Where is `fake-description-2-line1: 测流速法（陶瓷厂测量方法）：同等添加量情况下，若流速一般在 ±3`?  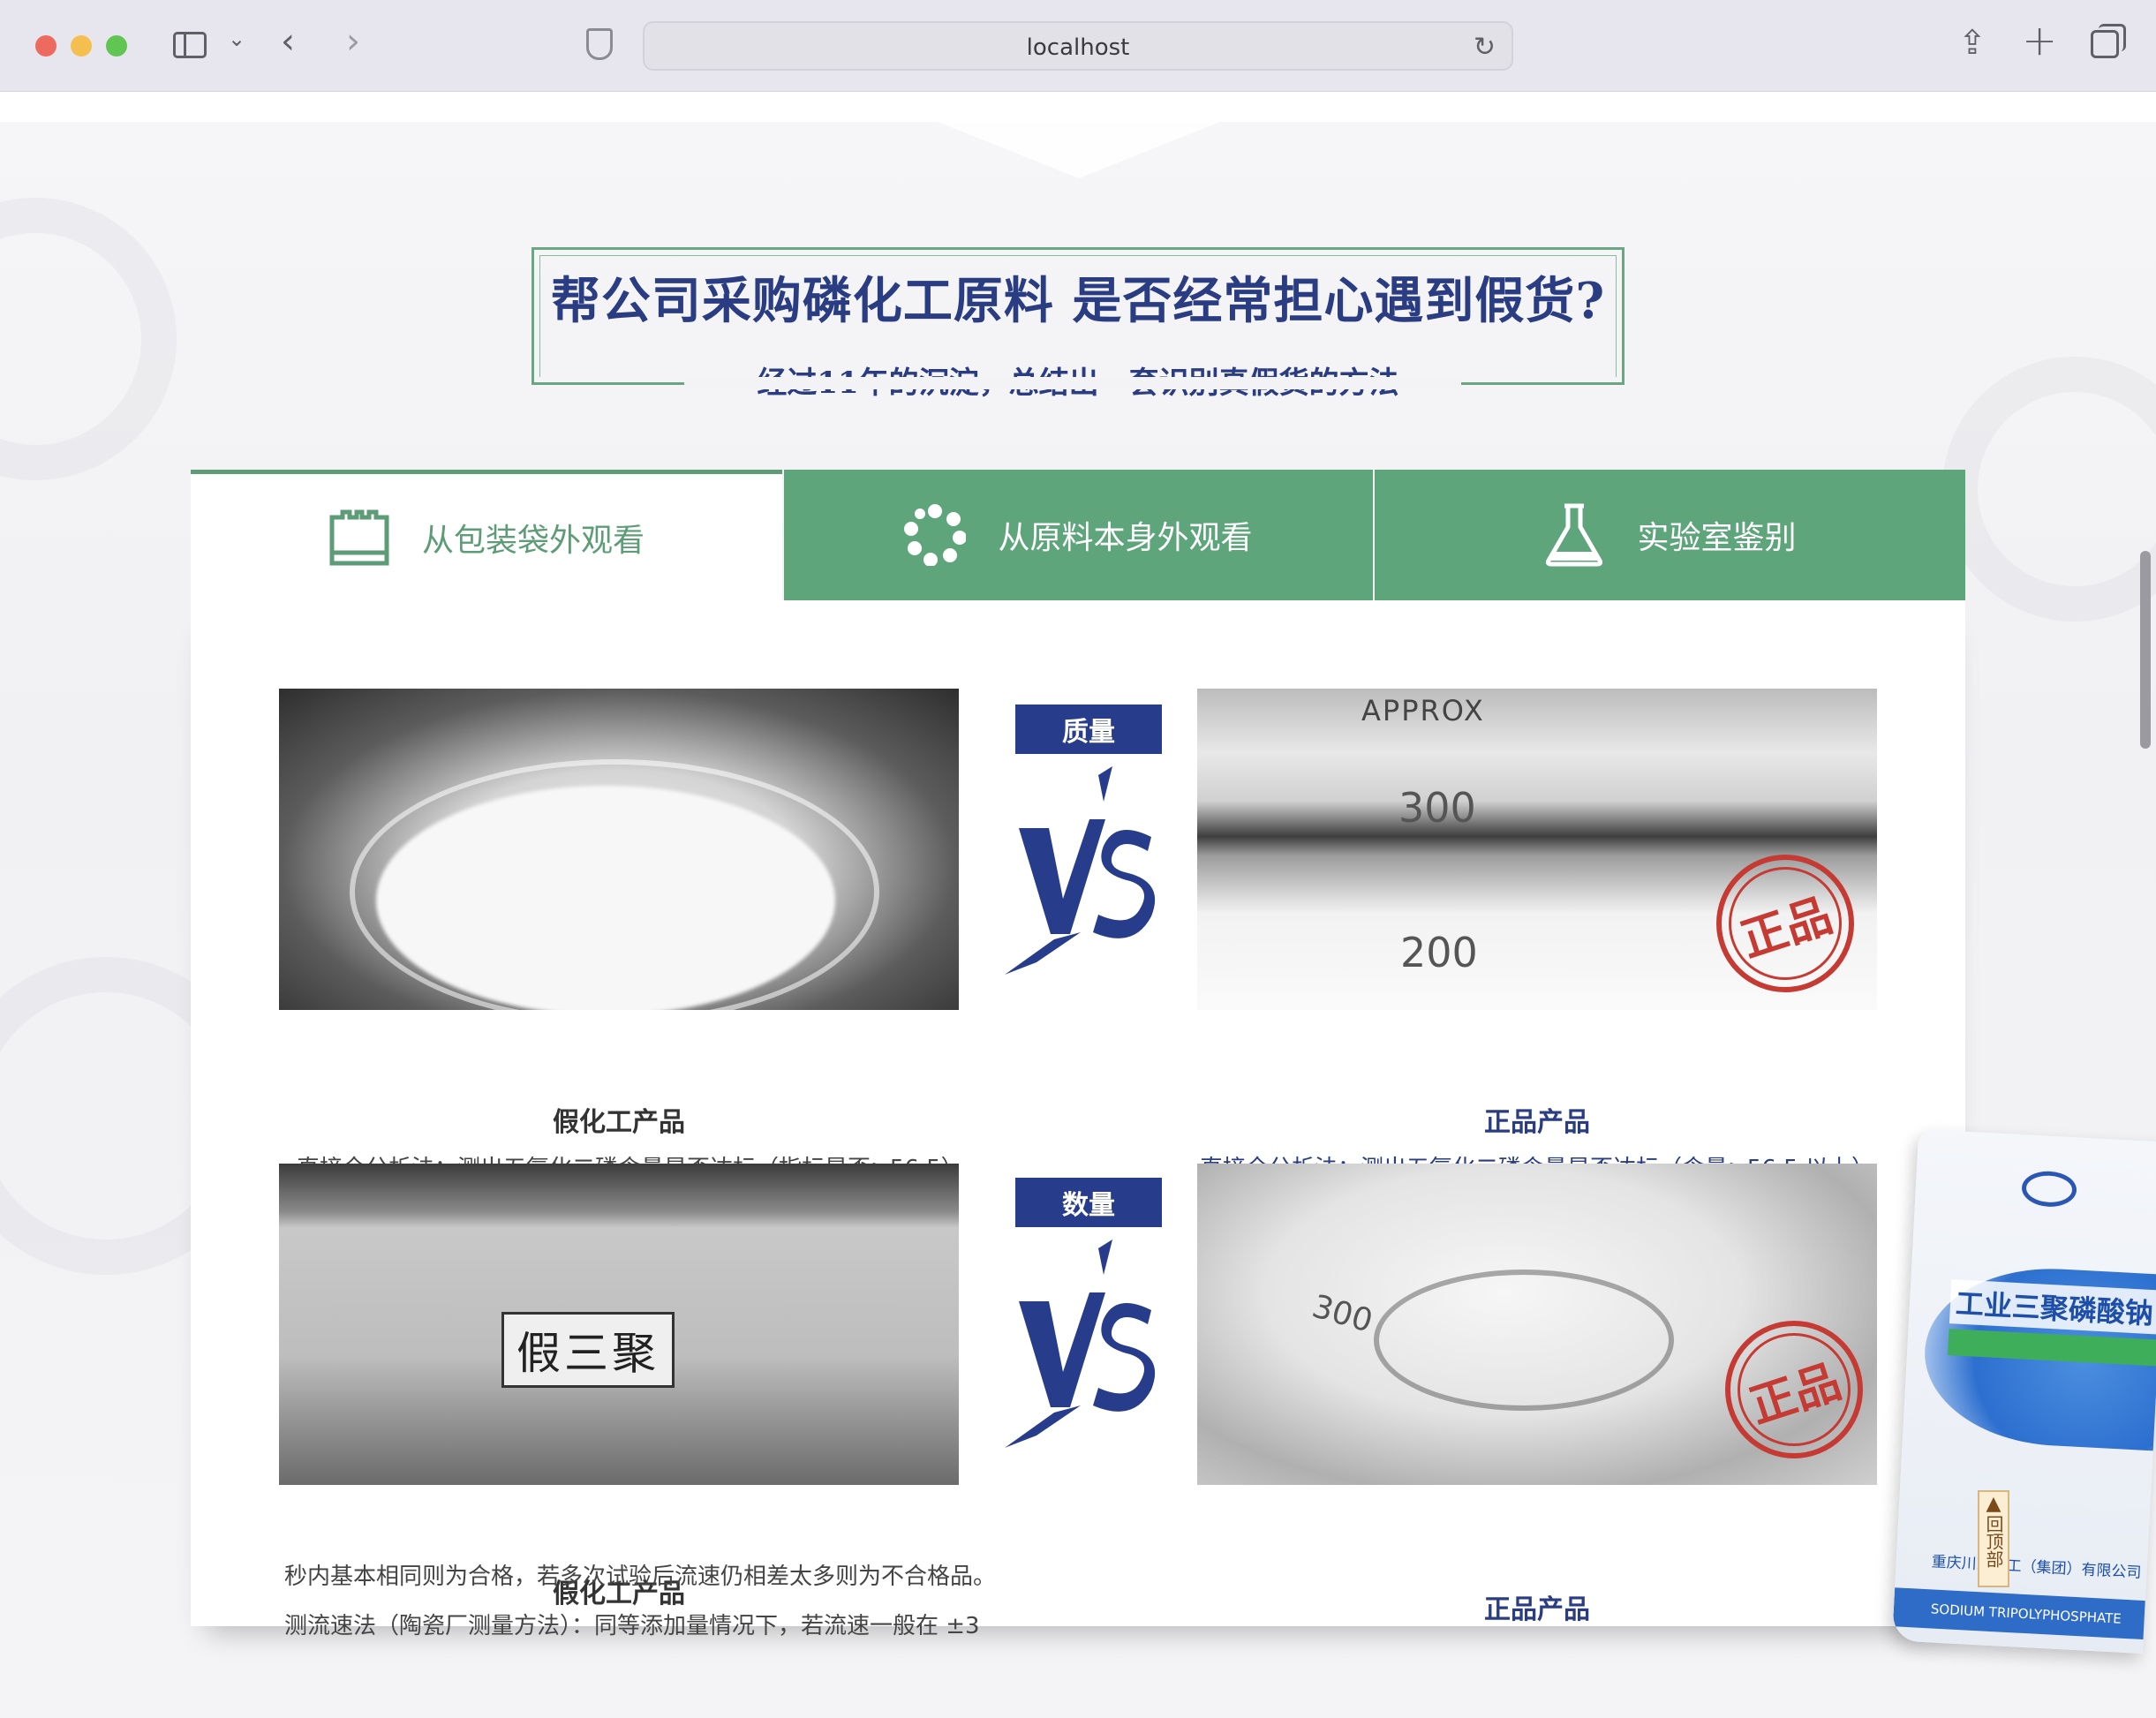 fake-description-2-line1: 测流速法（陶瓷厂测量方法）：同等添加量情况下，若流速一般在 ±3 is located at coordinates (632, 1626).